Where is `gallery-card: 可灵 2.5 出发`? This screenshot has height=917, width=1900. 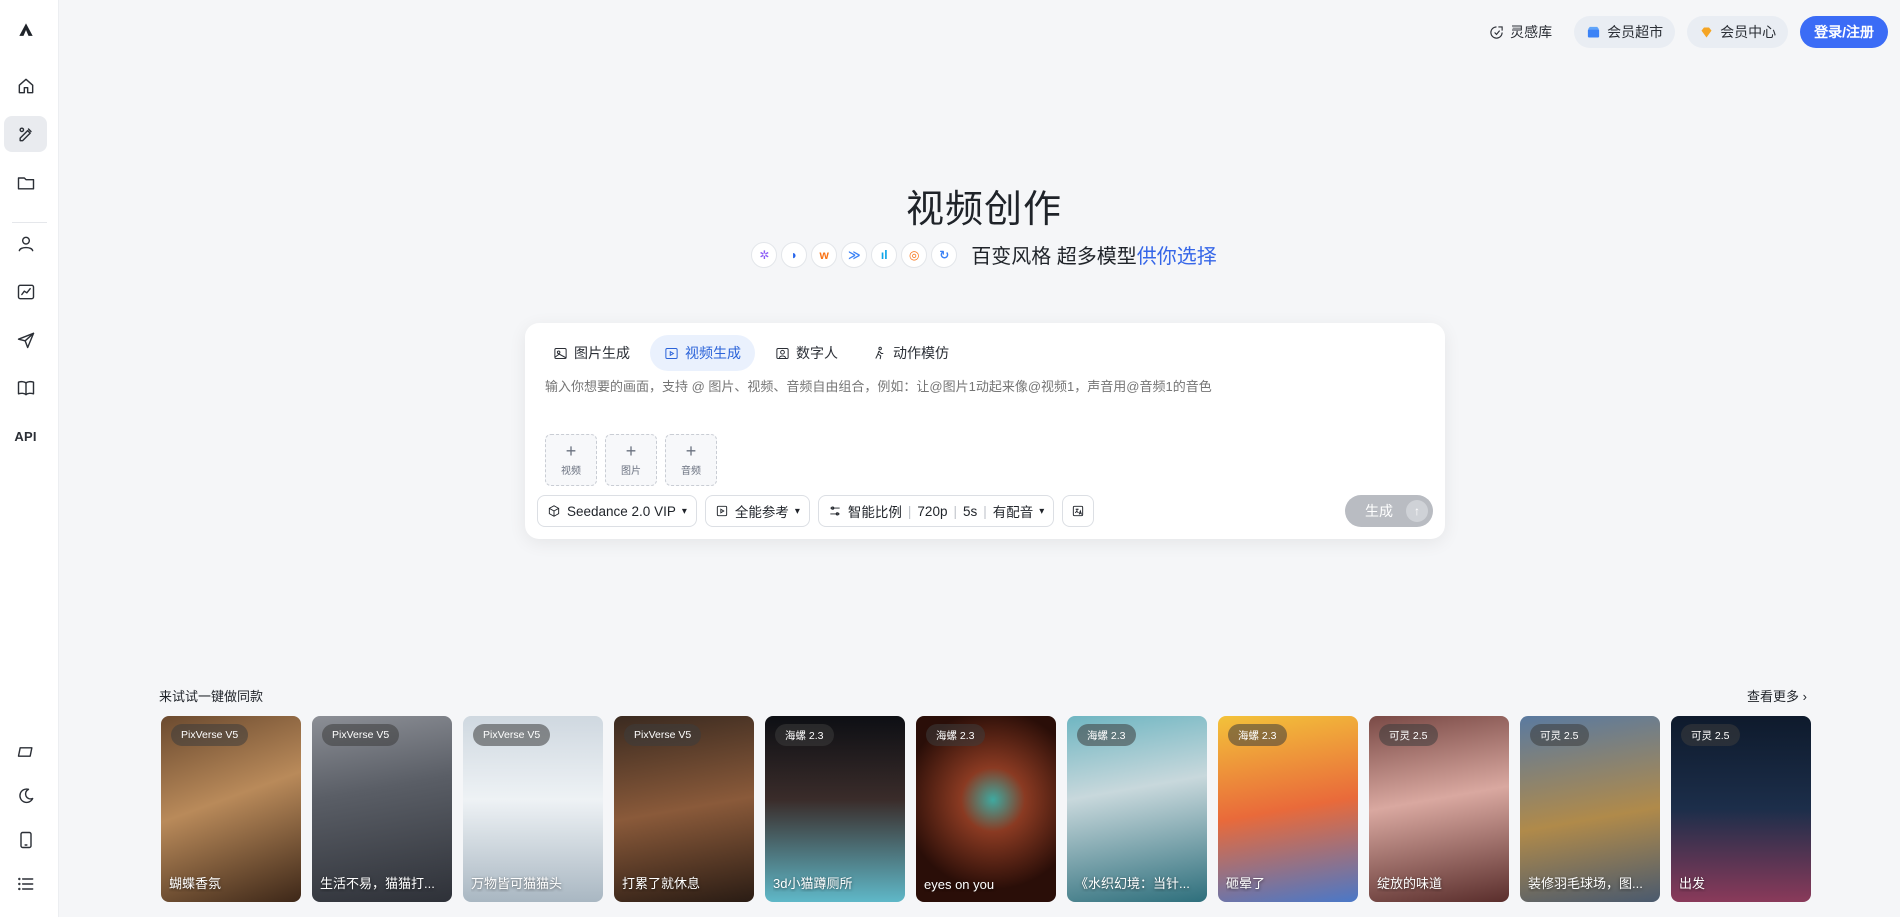
gallery-card: 可灵 2.5 出发 is located at coordinates (1741, 809).